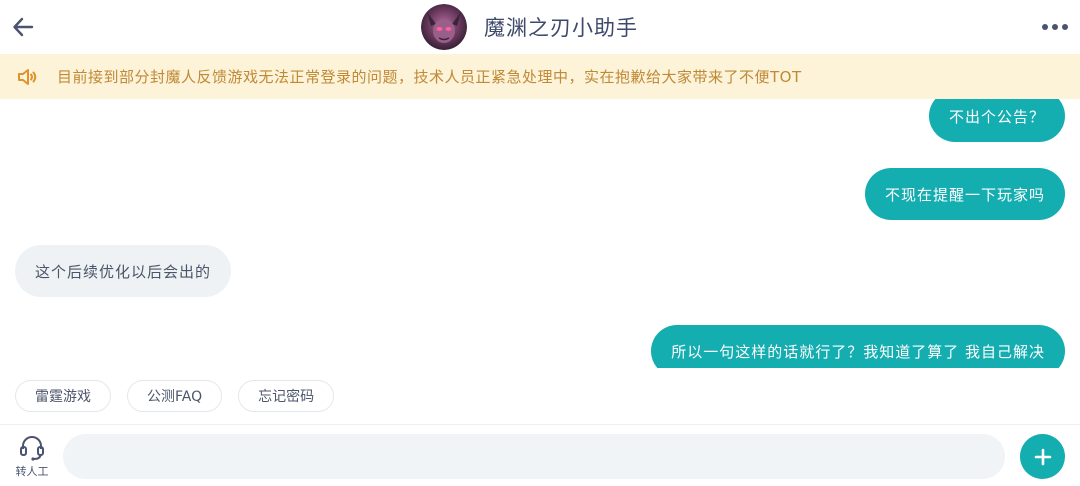 Image resolution: width=1080 pixels, height=486 pixels. I want to click on more-options-button, so click(1055, 27).